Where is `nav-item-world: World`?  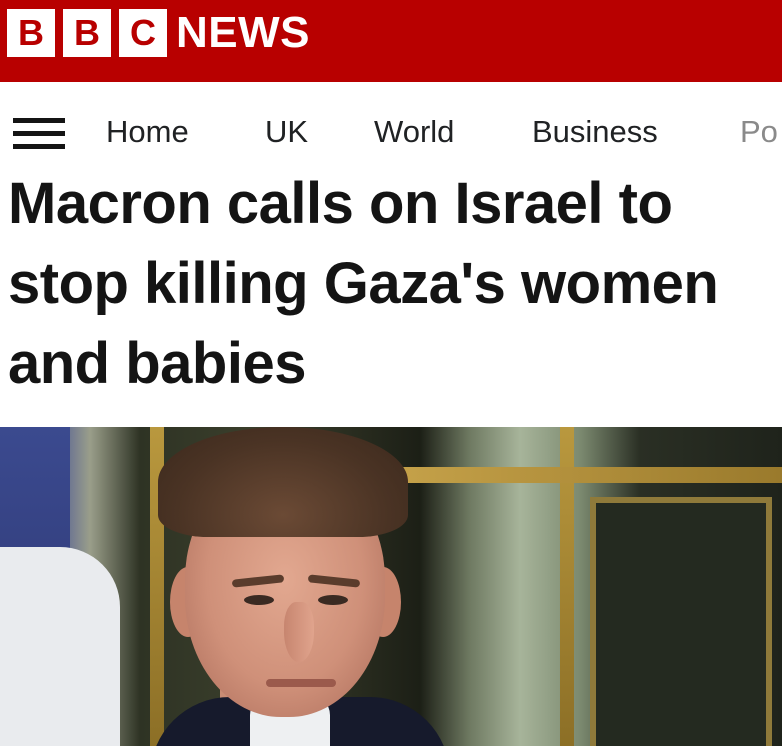 nav-item-world: World is located at coordinates (414, 132).